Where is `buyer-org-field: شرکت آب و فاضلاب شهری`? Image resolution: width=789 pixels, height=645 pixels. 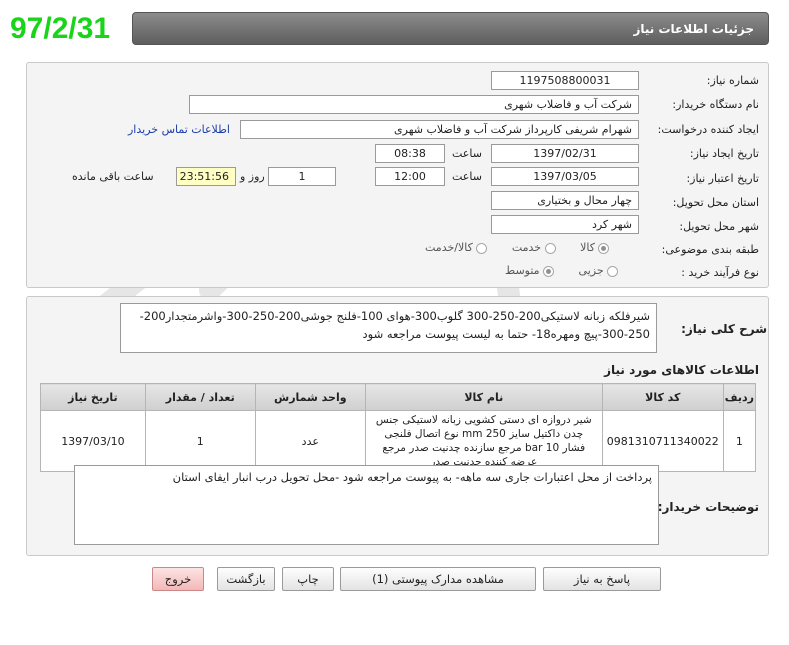 buyer-org-field: شرکت آب و فاضلاب شهری is located at coordinates (414, 104).